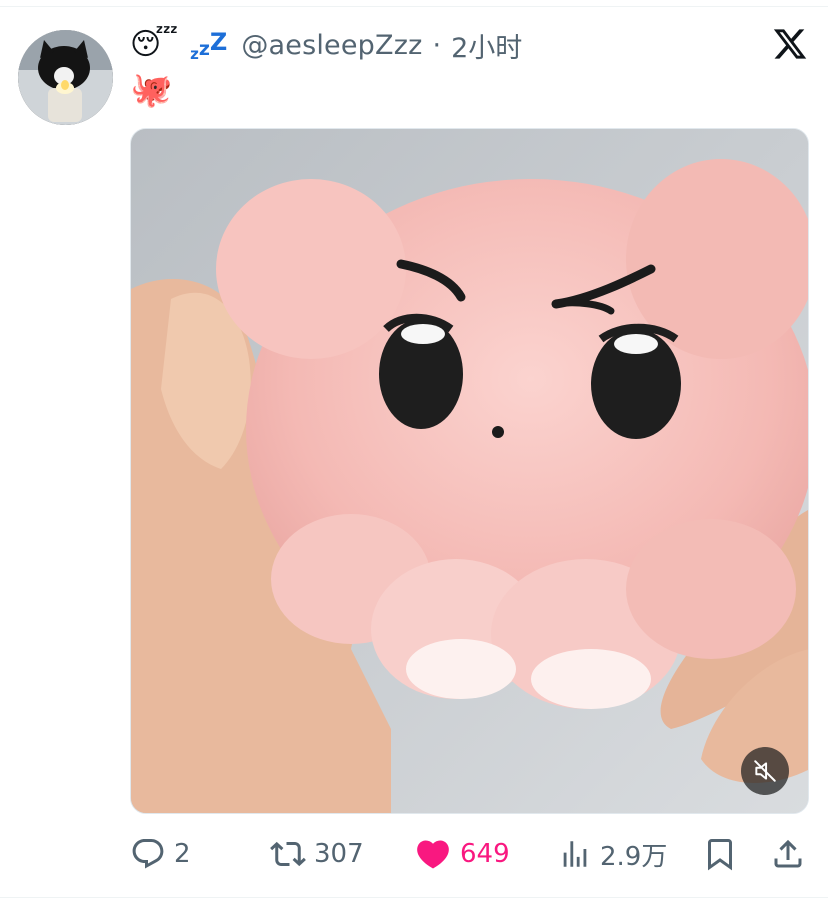 The height and width of the screenshot is (905, 828). Describe the element at coordinates (154, 45) in the screenshot. I see `sleeping-face-emoji: 😴` at that location.